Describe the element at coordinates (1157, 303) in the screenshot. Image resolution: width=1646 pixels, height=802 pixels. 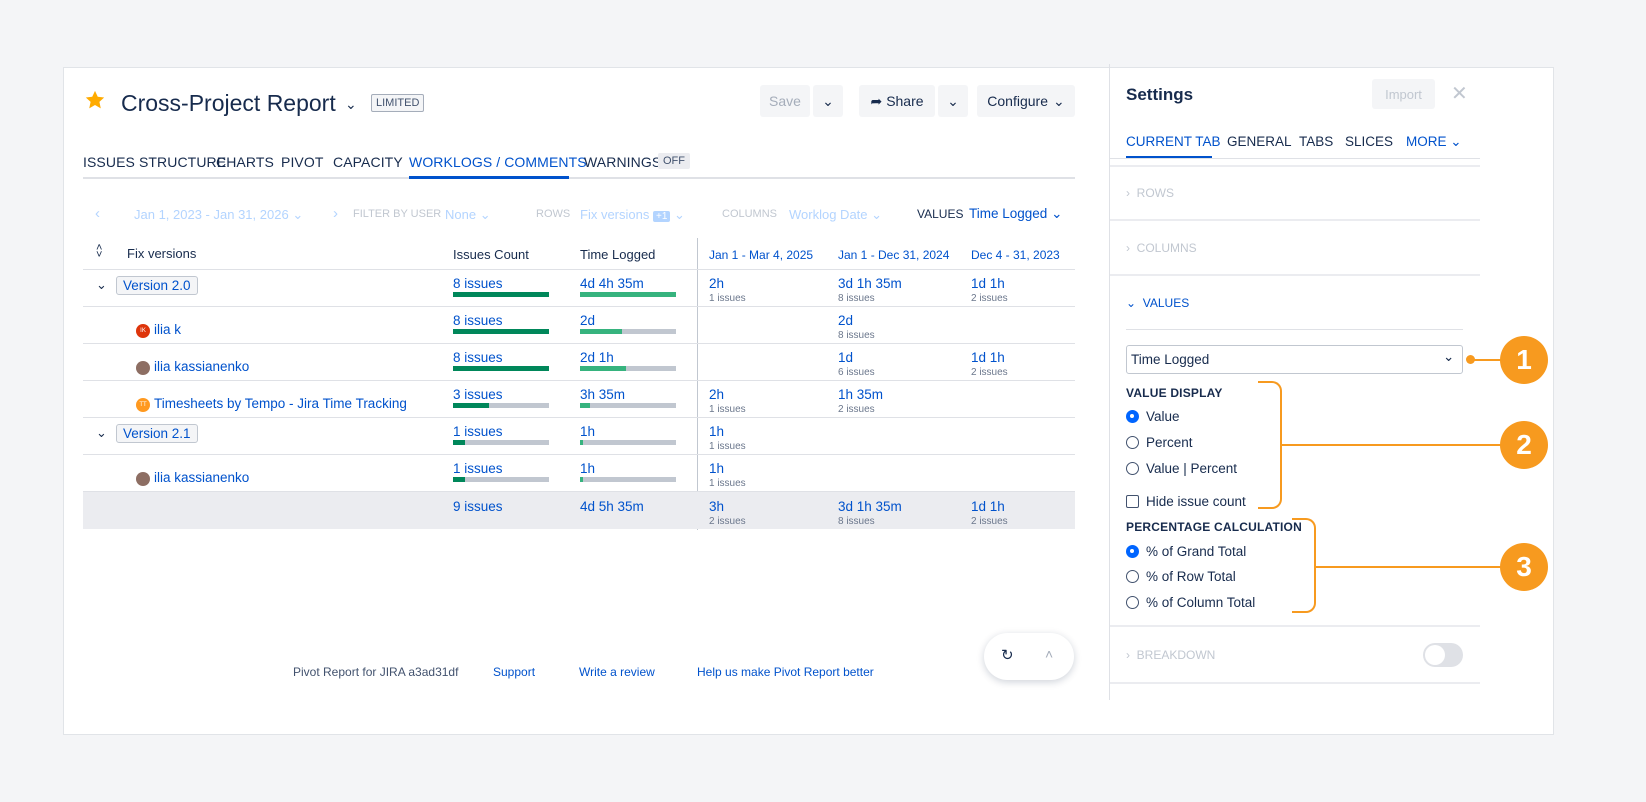
I see `section-values: ⌄ VALUES` at that location.